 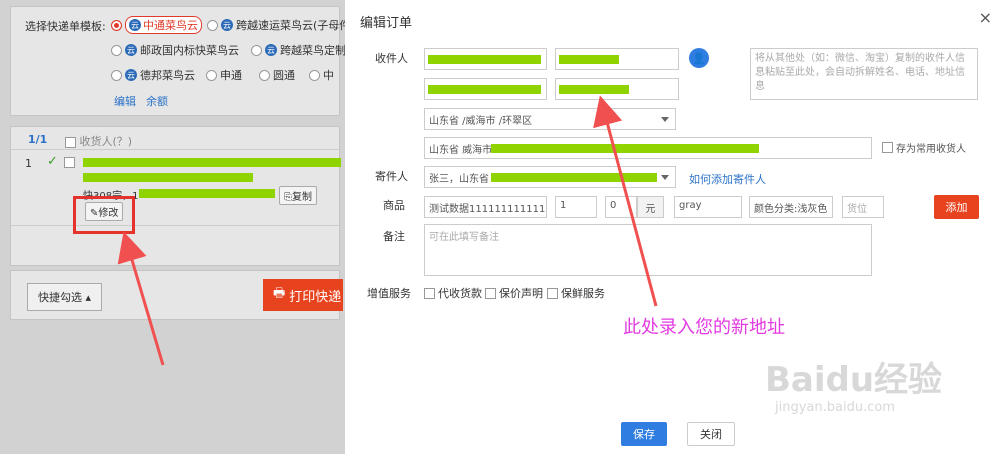 I want to click on arrow-to-address, so click(x=625, y=201).